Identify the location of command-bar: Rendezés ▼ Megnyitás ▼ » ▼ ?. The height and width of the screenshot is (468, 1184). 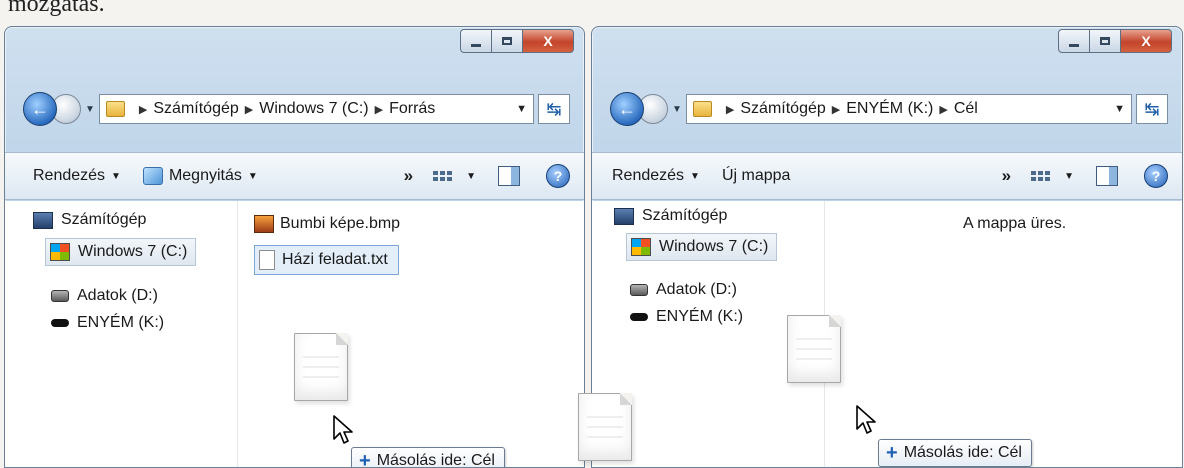
(294, 176).